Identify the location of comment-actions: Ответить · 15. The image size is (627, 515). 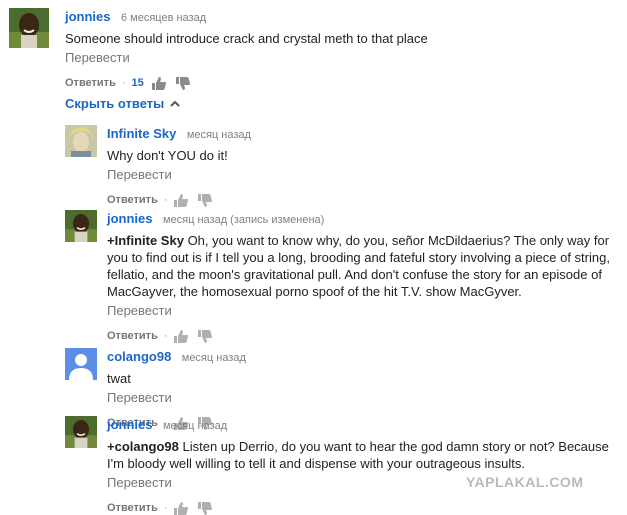
(342, 83).